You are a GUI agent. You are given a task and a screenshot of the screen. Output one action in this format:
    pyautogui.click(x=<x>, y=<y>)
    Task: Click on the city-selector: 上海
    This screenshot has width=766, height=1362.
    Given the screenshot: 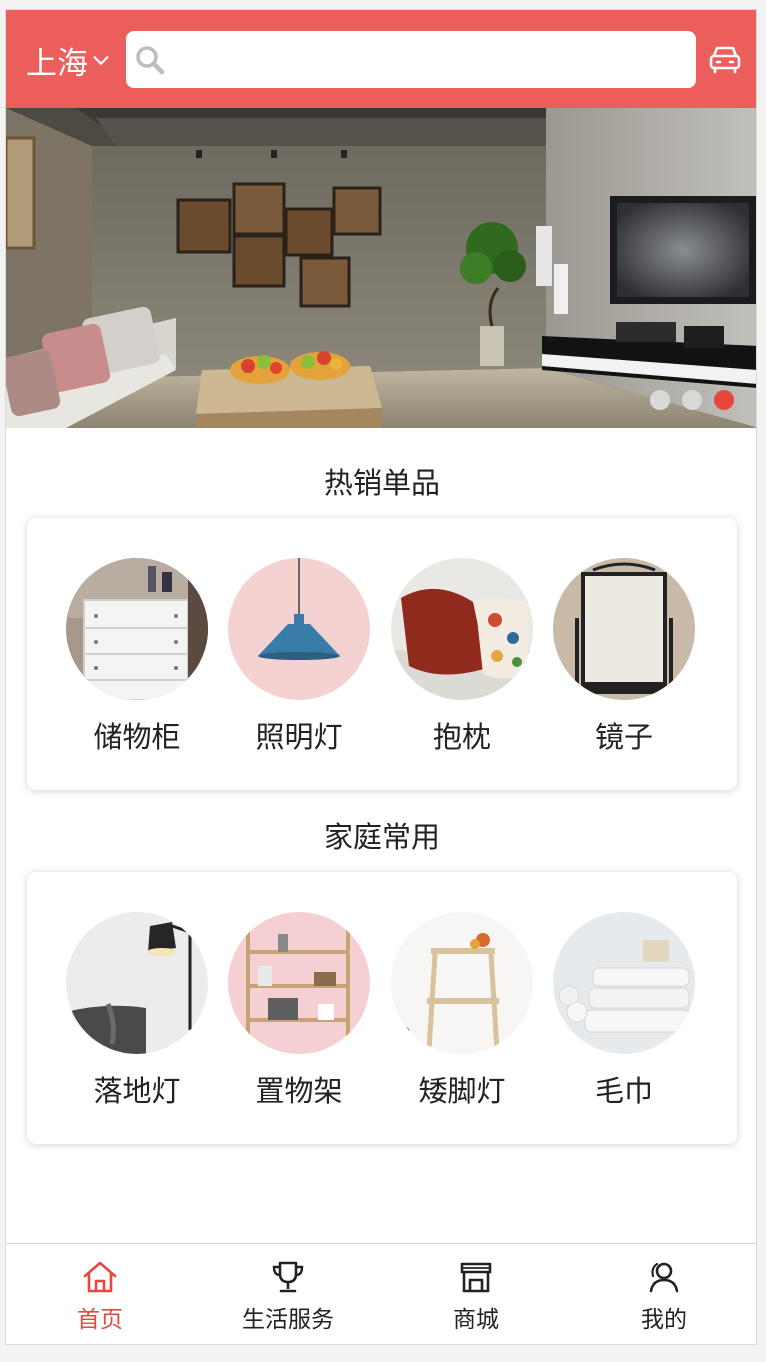 What is the action you would take?
    pyautogui.click(x=69, y=61)
    